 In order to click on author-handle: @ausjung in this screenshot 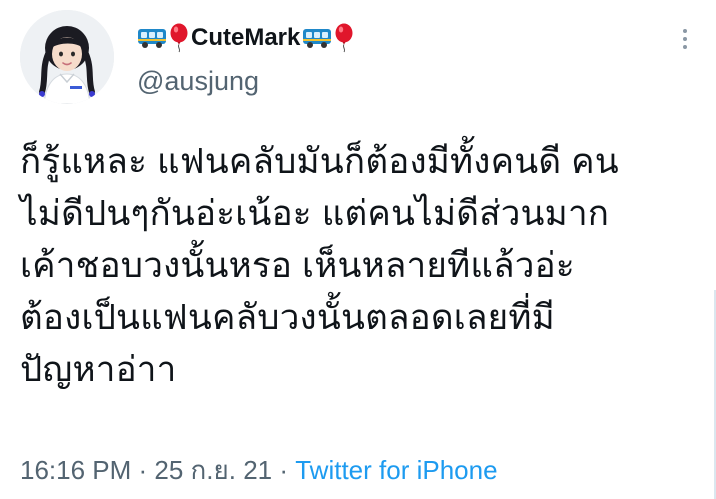, I will do `click(198, 81)`.